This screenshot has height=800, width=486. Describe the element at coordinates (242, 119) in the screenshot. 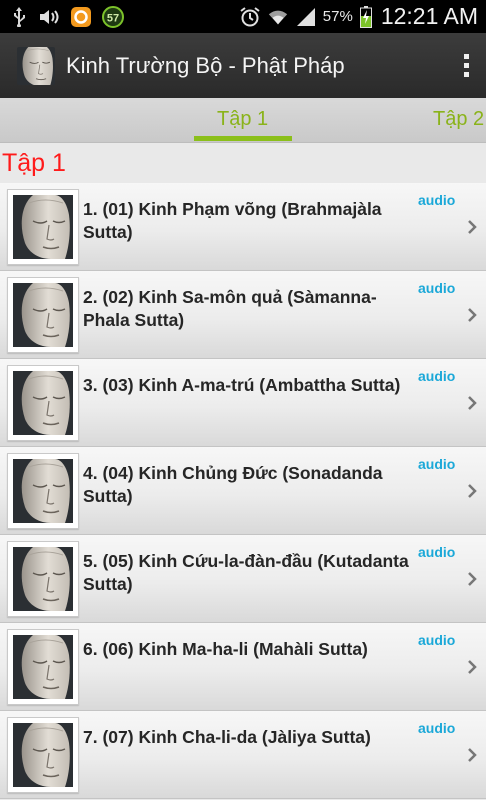

I see `tab-tap-1: Tập 1` at that location.